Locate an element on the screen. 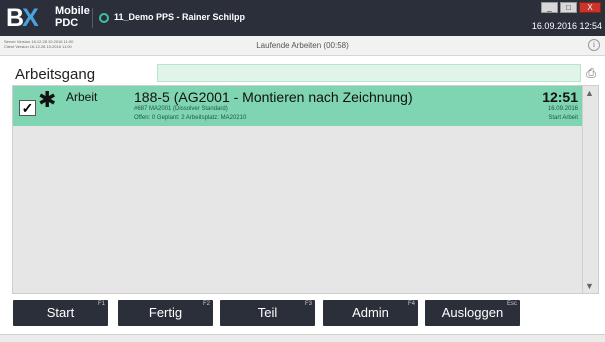 This screenshot has height=342, width=605. teil-button-label: Teil is located at coordinates (267, 312).